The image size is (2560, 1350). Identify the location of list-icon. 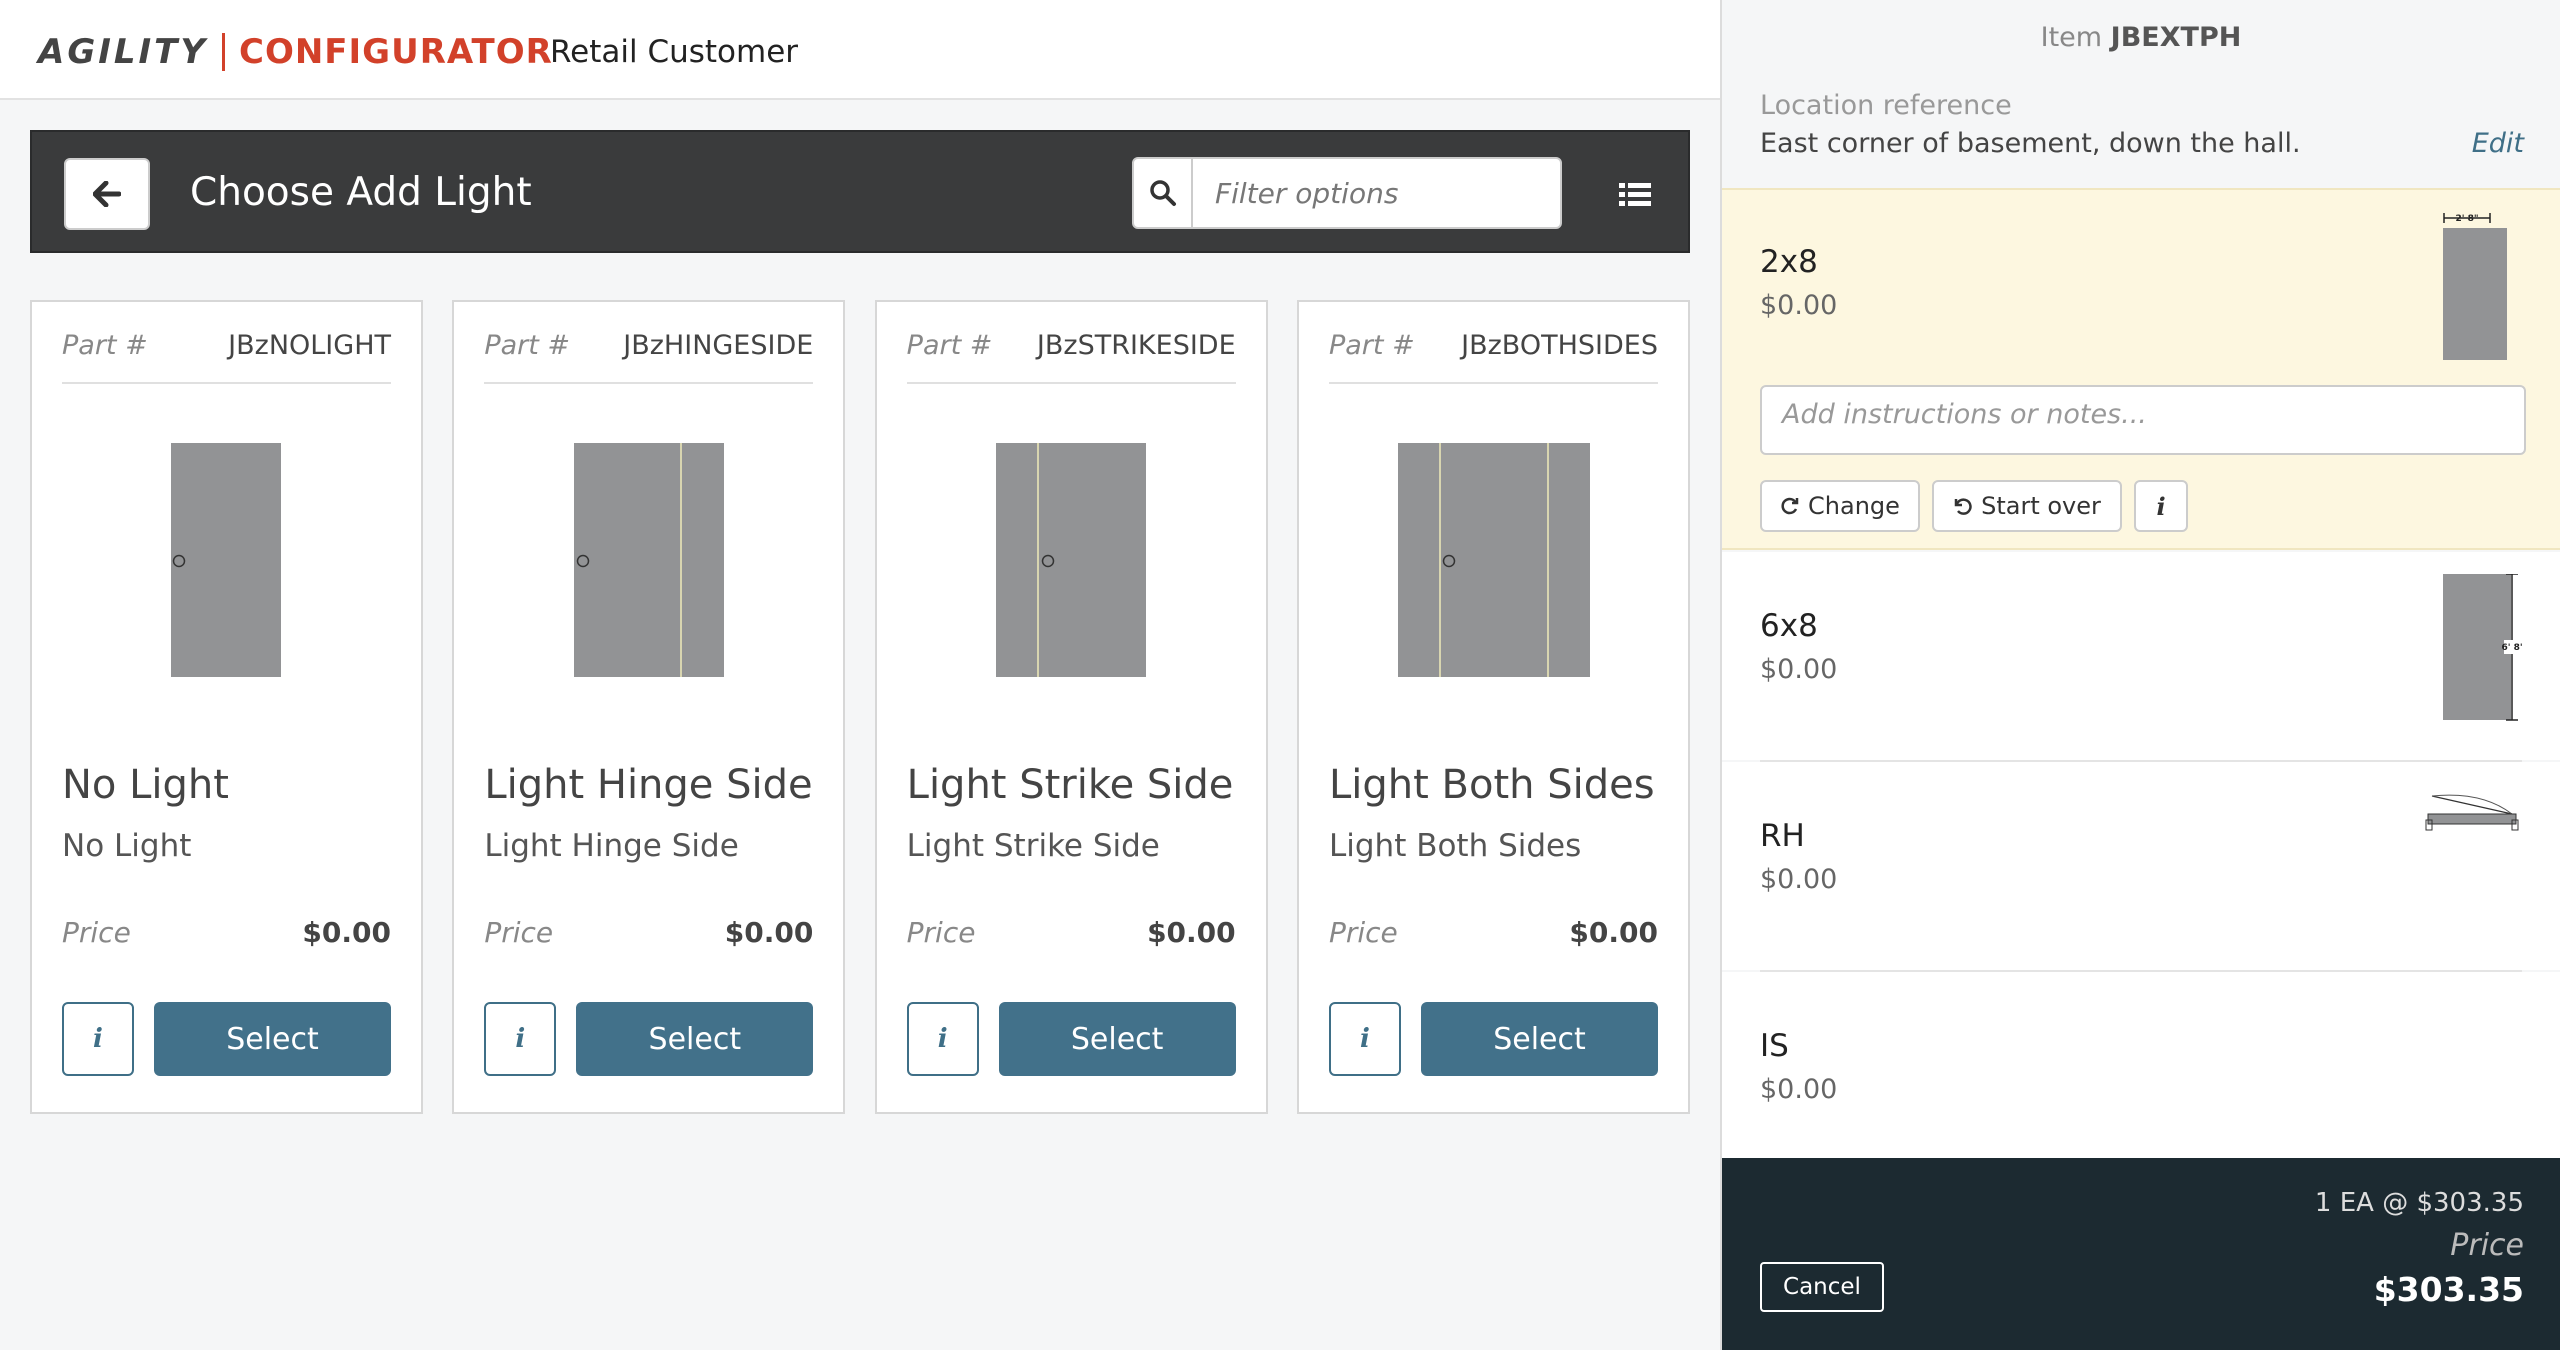
(1635, 194).